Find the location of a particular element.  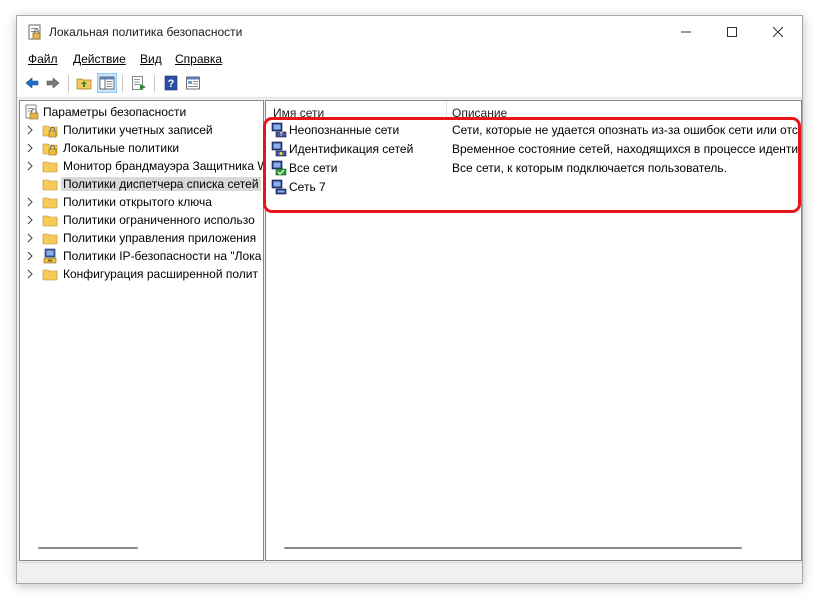

tree-item-advanced-audit-configuration: Конфигурация расширенной полит is located at coordinates (141, 274).